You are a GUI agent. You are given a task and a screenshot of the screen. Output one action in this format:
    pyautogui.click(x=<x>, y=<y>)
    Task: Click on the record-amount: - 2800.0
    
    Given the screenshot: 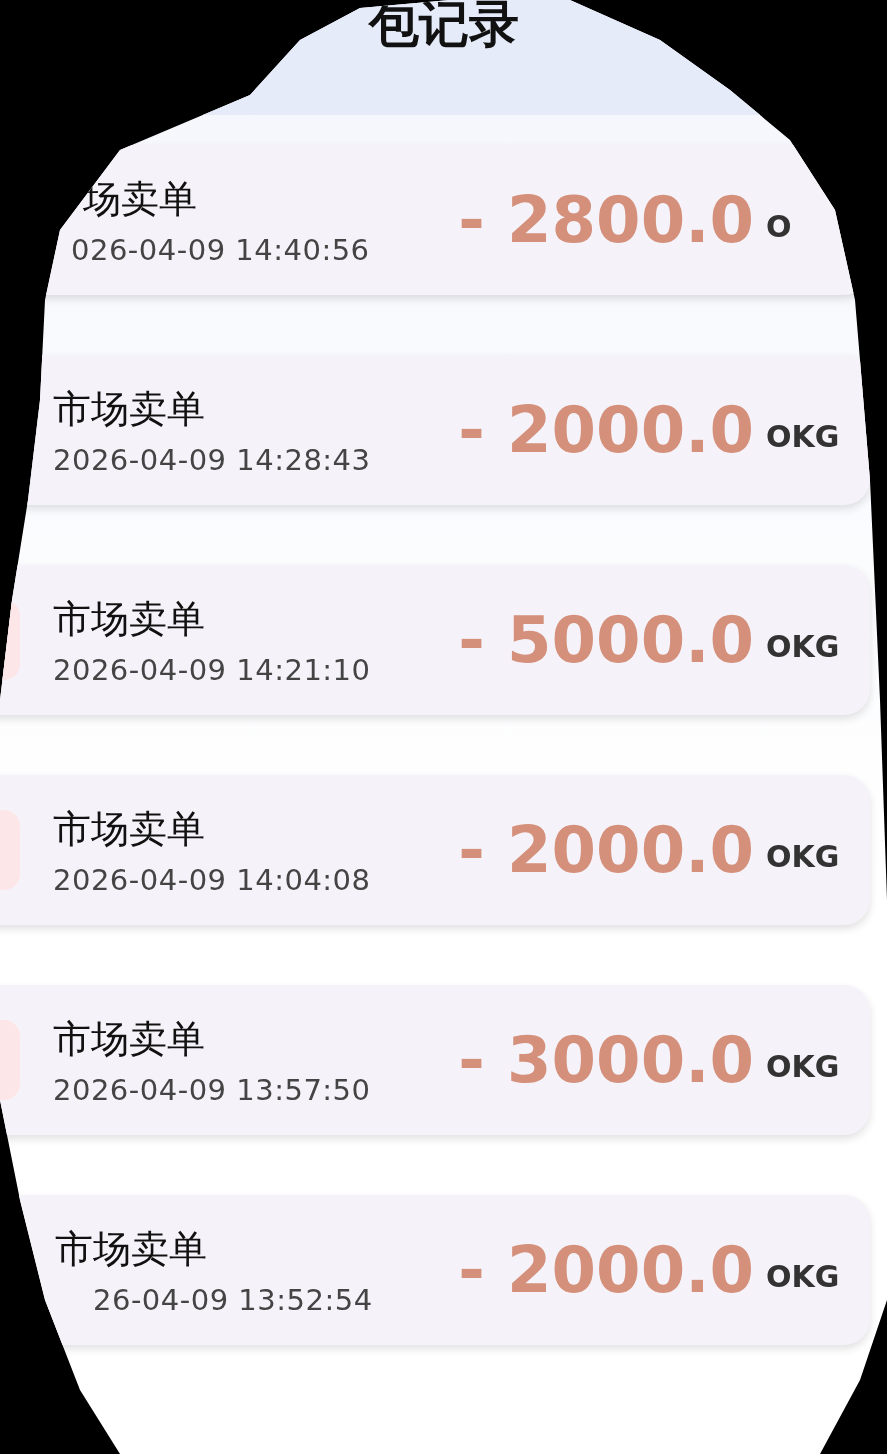 What is the action you would take?
    pyautogui.click(x=606, y=220)
    